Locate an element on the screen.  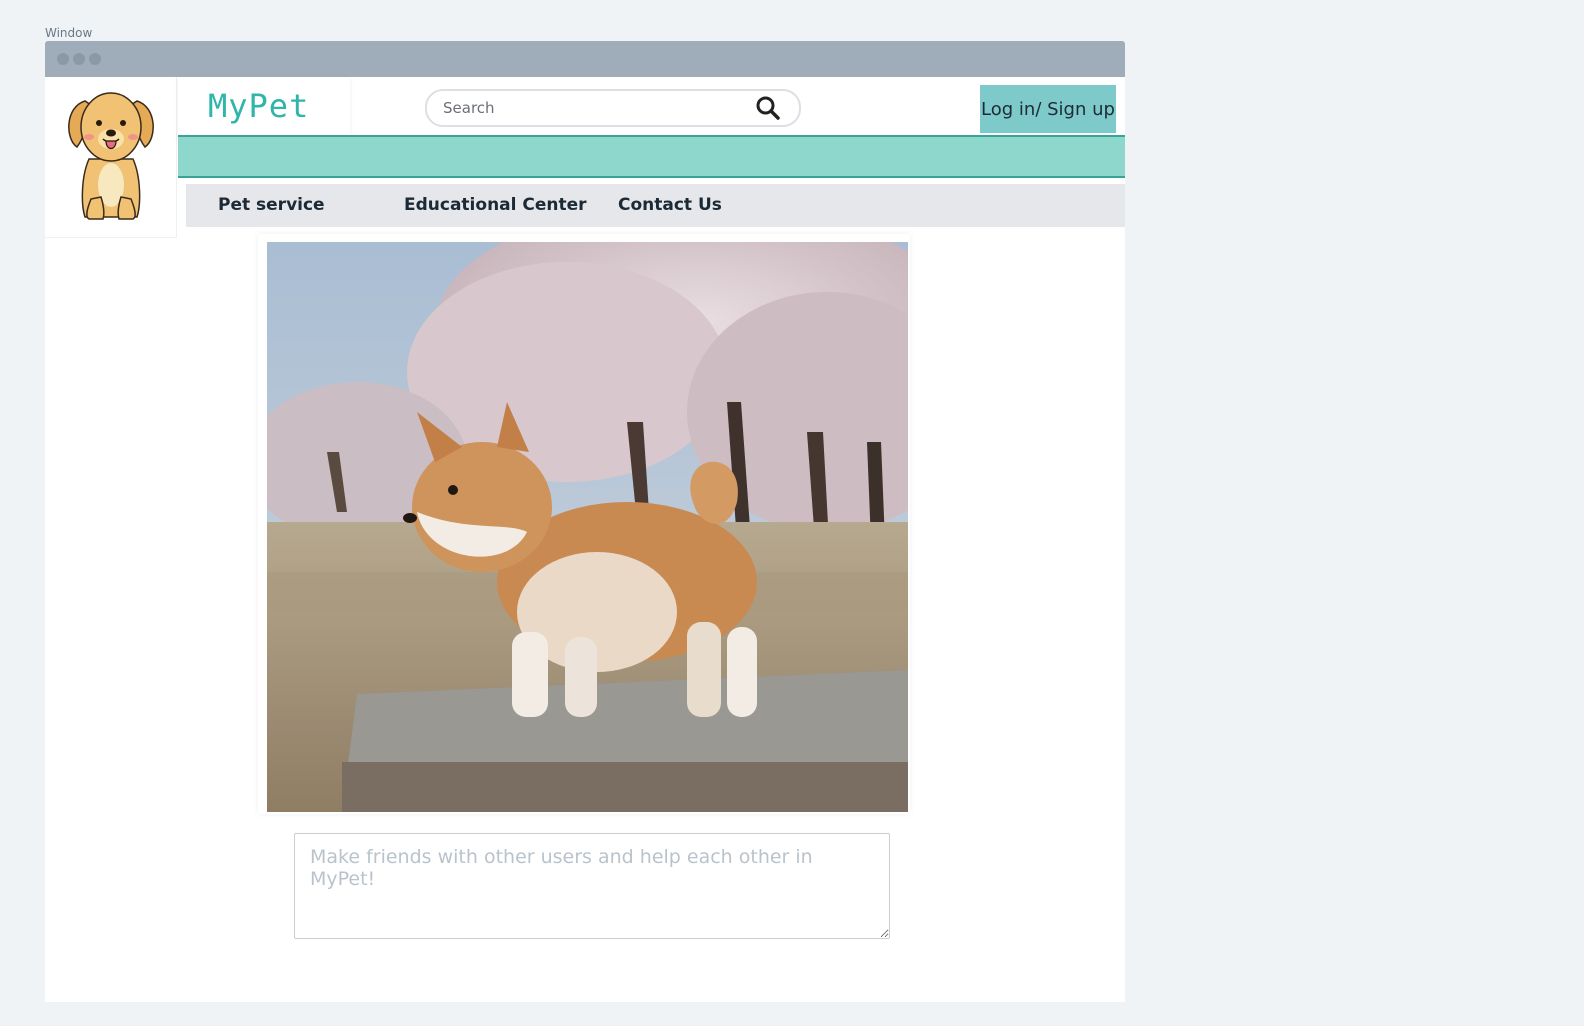
window-label: Window is located at coordinates (69, 33).